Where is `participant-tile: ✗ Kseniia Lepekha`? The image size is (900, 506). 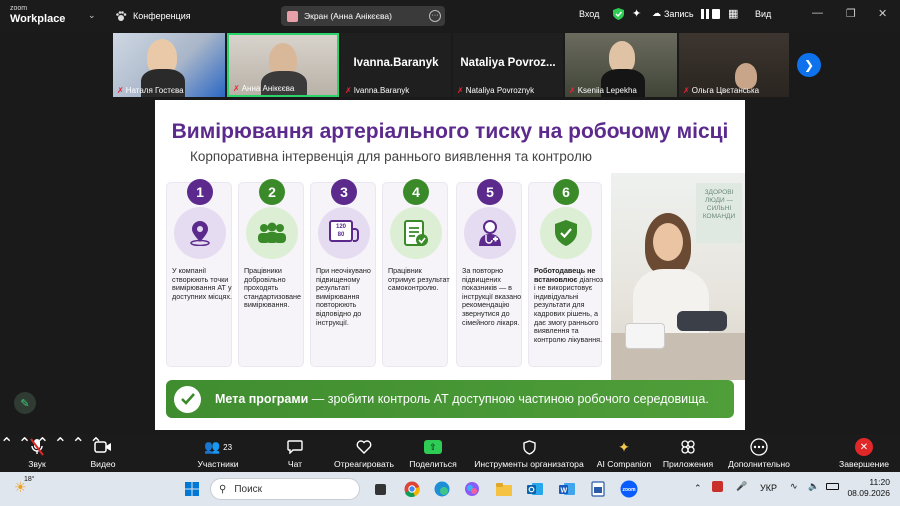
participant-tile: ✗ Kseniia Lepekha is located at coordinates (621, 65).